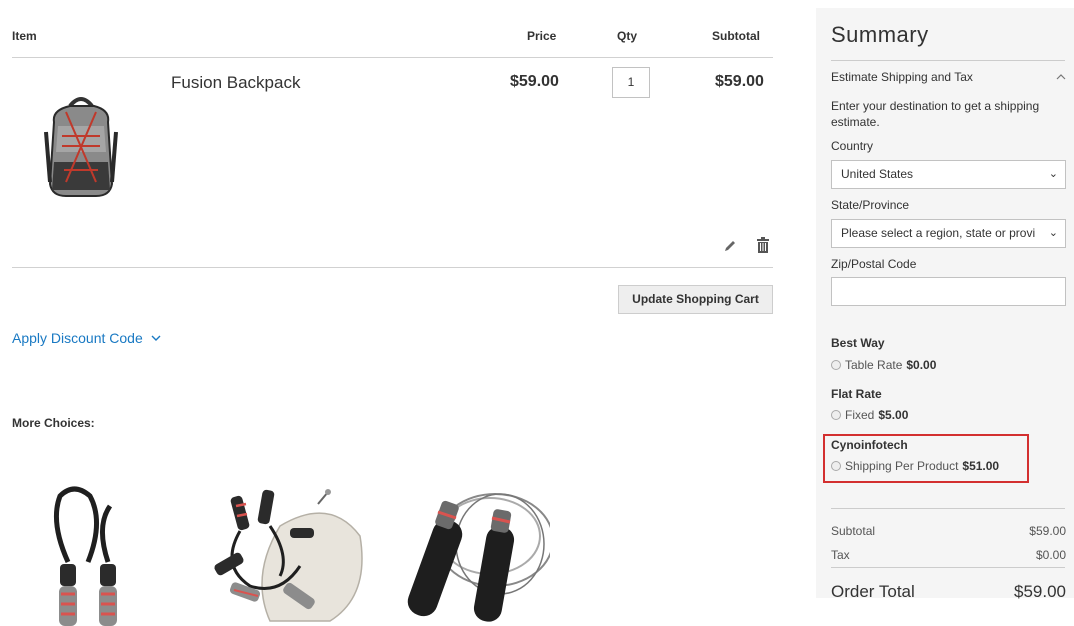  I want to click on item-divider, so click(392, 267).